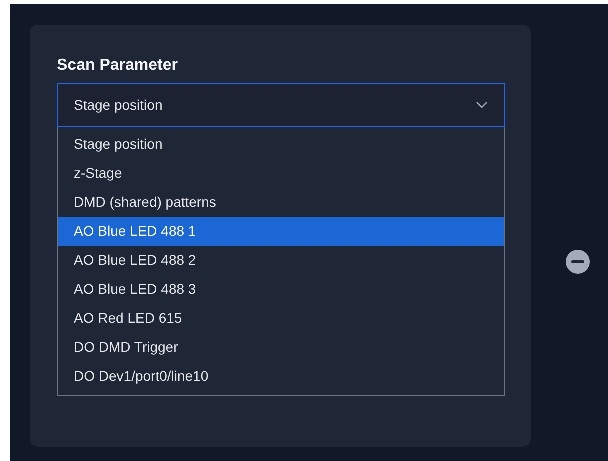  What do you see at coordinates (281, 318) in the screenshot?
I see `dropdown-option: AO Red LED 615` at bounding box center [281, 318].